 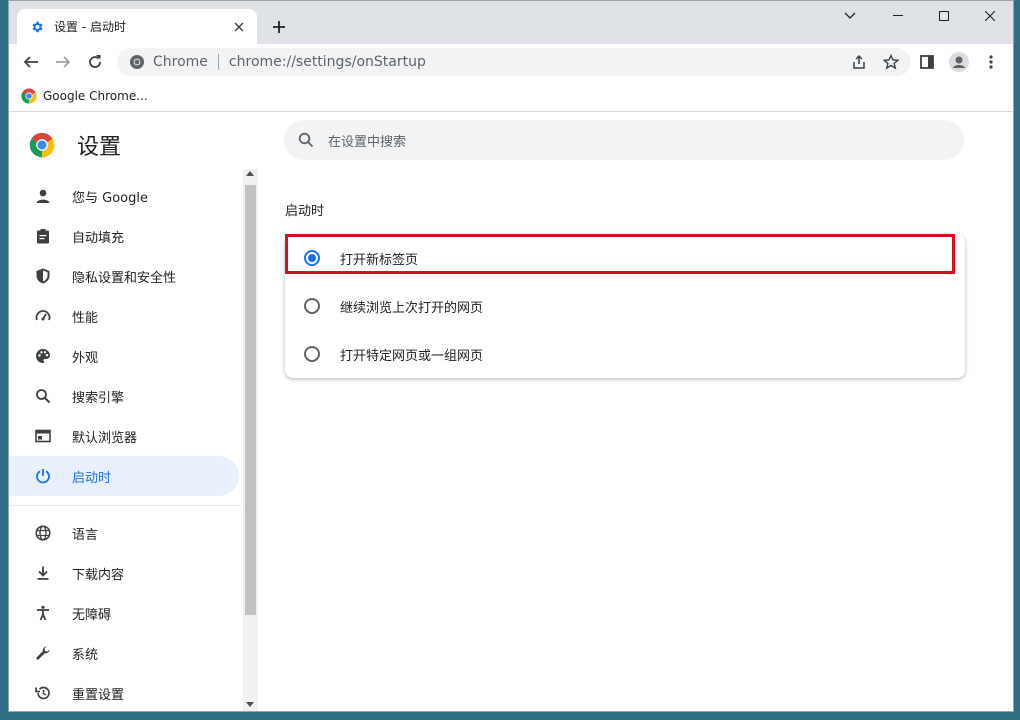 What do you see at coordinates (875, 62) in the screenshot?
I see `omnibox-actions` at bounding box center [875, 62].